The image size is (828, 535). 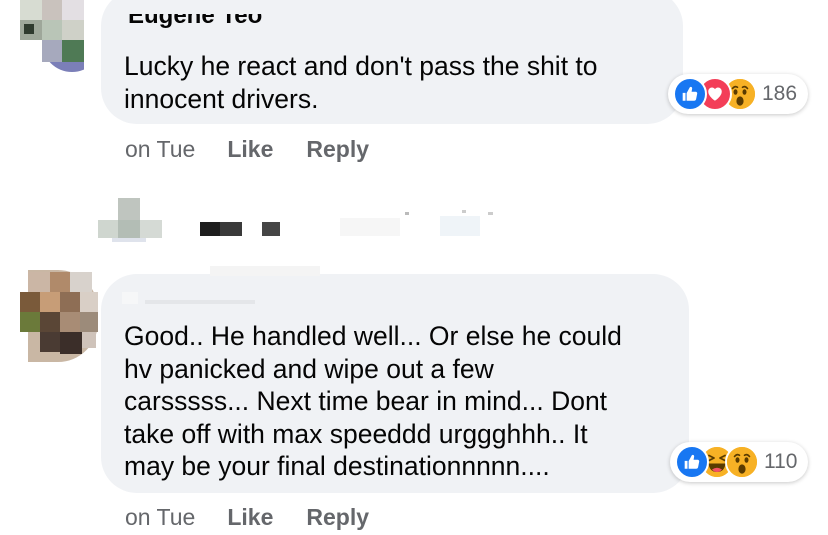 I want to click on reaction-count: 186, so click(x=780, y=93).